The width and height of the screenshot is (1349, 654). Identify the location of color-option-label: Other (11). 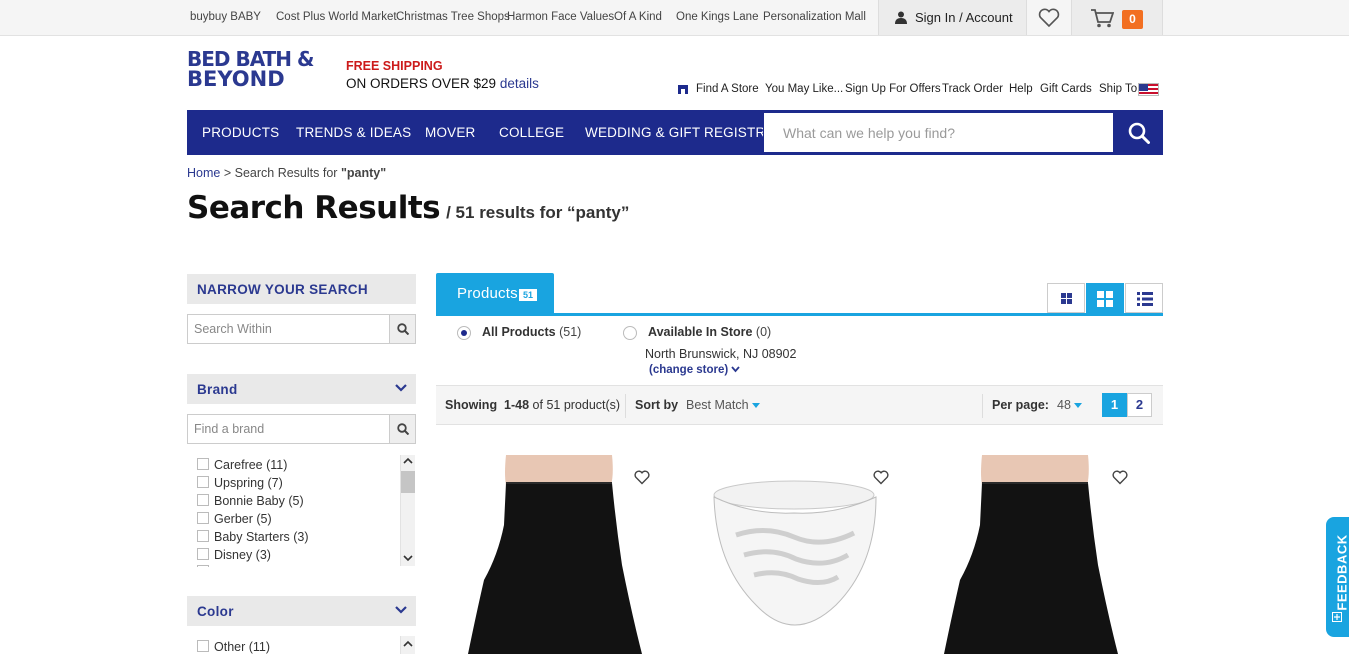
(242, 647).